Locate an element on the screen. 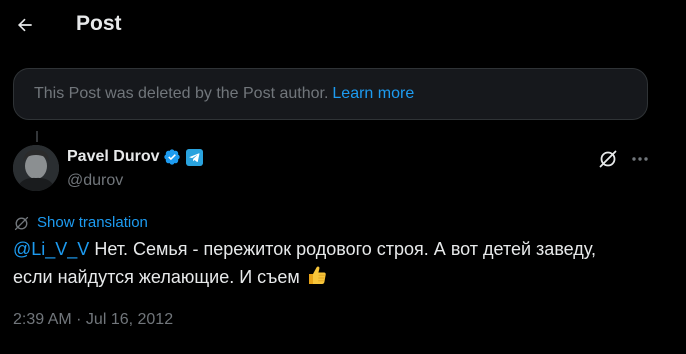  more-options-button is located at coordinates (640, 159).